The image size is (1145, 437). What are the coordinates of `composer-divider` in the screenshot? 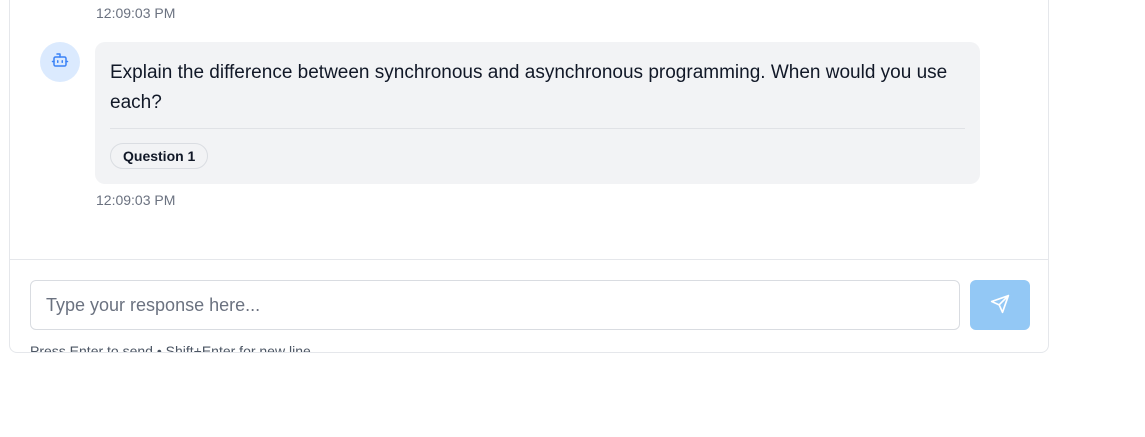 It's located at (529, 259).